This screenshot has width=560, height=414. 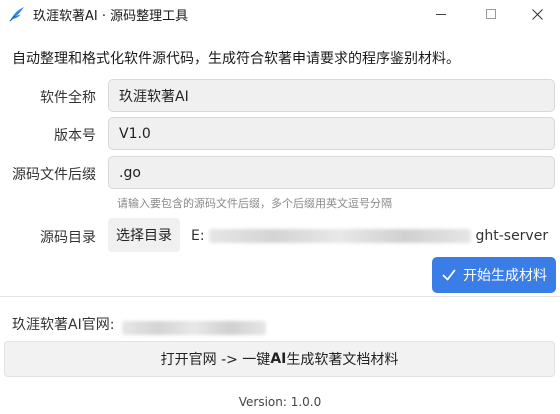 What do you see at coordinates (280, 14) in the screenshot?
I see `title-bar: 玖涯软著AI · 源码整理工具` at bounding box center [280, 14].